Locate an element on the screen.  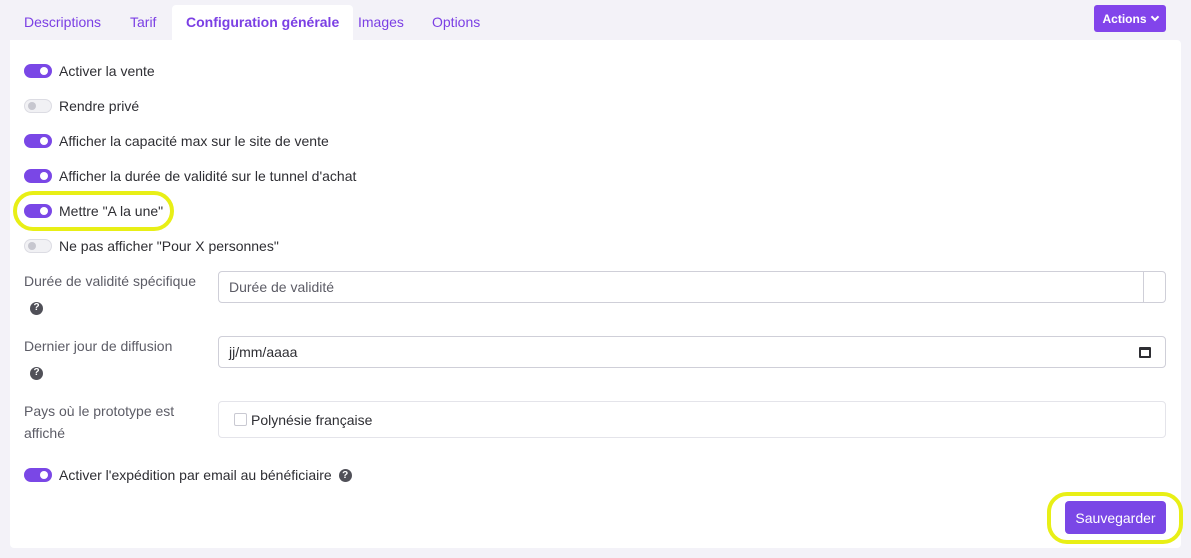
toggle-rendre-prive is located at coordinates (38, 106).